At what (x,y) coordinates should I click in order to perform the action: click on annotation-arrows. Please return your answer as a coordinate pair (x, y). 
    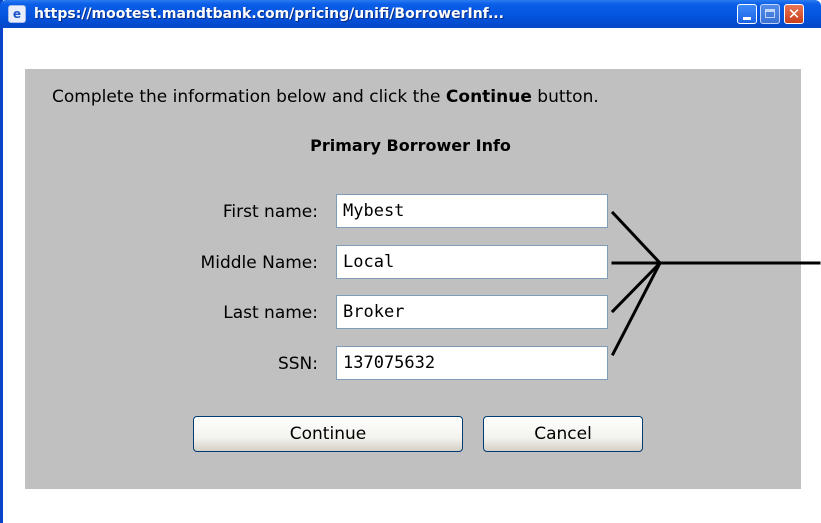
    Looking at the image, I should click on (715, 283).